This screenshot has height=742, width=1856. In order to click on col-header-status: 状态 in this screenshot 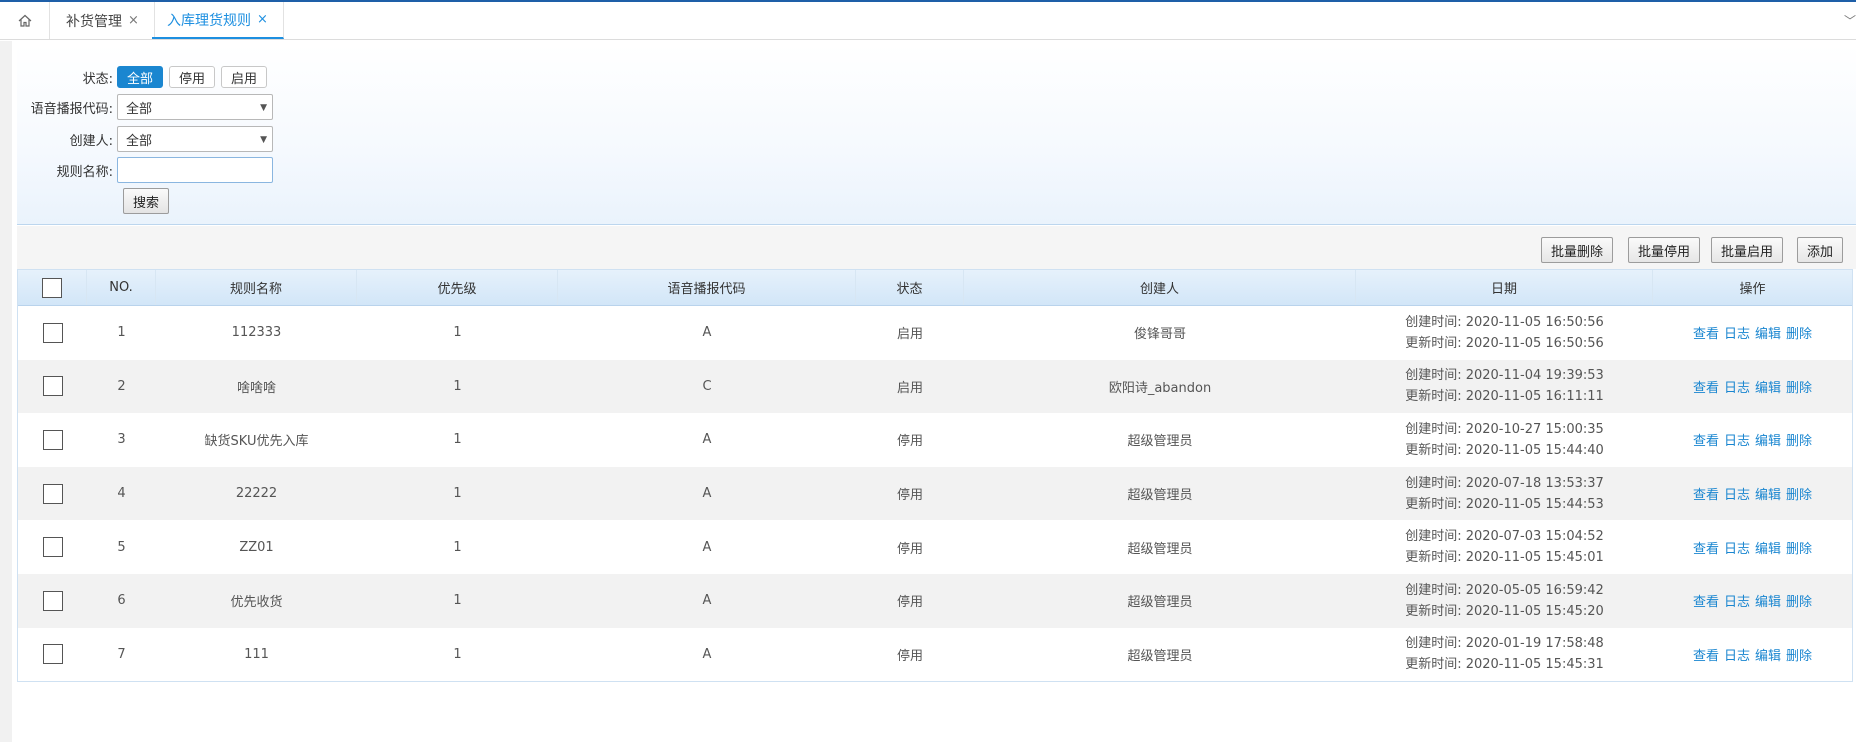, I will do `click(910, 287)`.